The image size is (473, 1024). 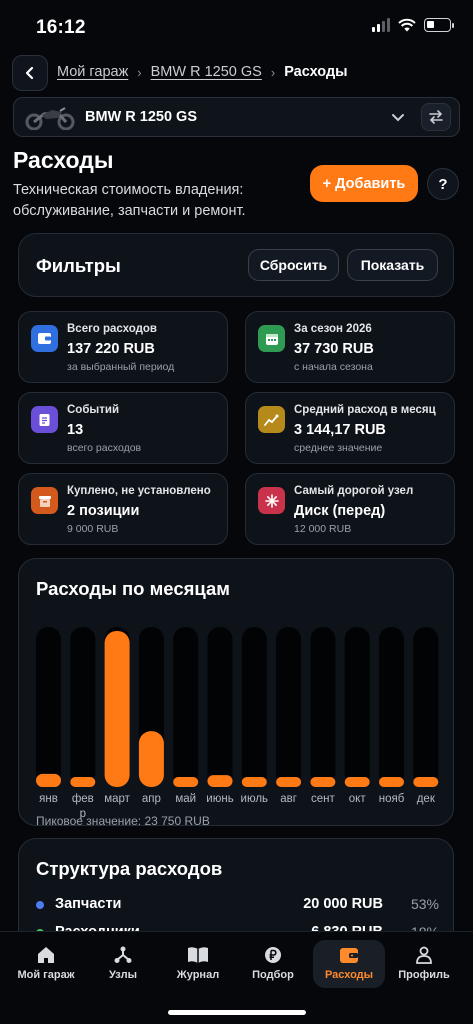 I want to click on home-indicator, so click(x=237, y=1012).